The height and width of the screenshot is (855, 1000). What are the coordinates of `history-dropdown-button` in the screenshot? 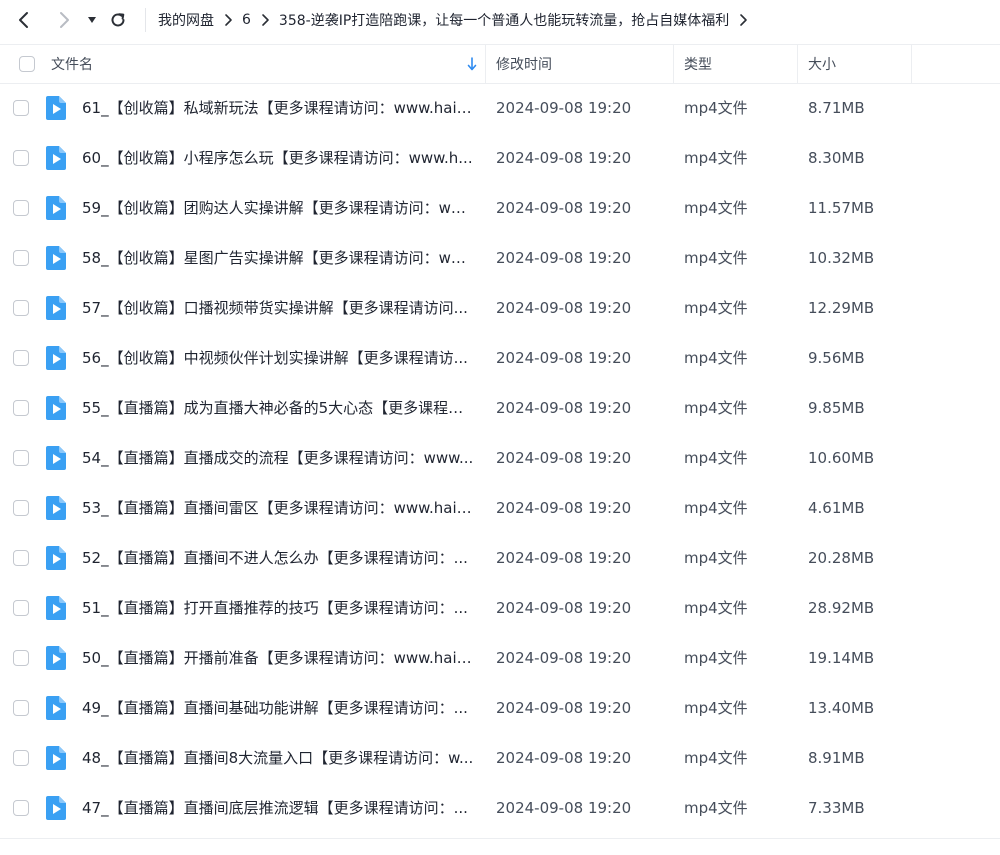 It's located at (92, 20).